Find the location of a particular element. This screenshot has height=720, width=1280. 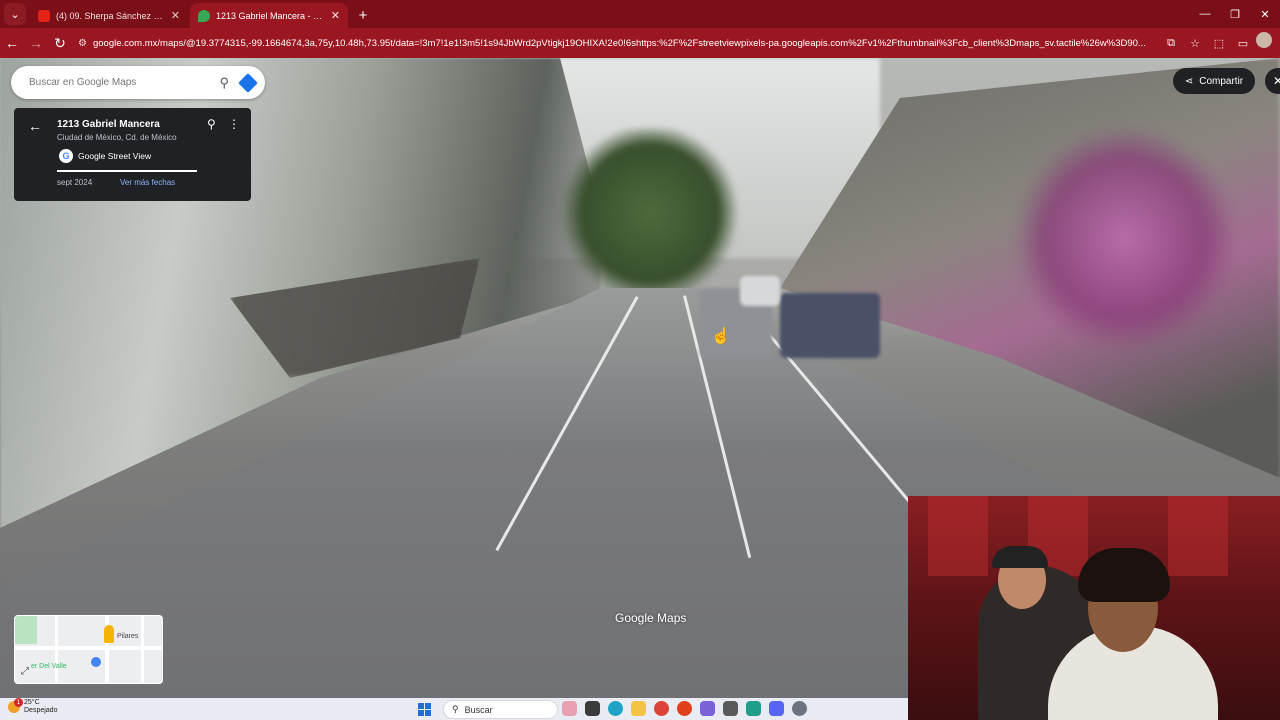

google-maps-watermark: Google Maps is located at coordinates (651, 618).